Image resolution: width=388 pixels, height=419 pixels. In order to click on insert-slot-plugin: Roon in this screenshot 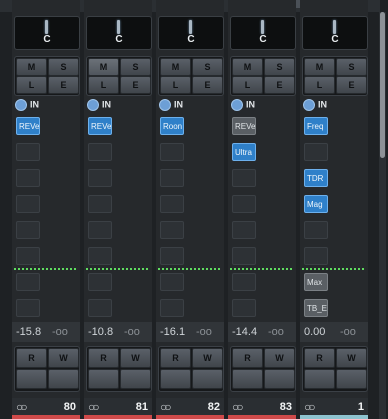, I will do `click(172, 126)`.